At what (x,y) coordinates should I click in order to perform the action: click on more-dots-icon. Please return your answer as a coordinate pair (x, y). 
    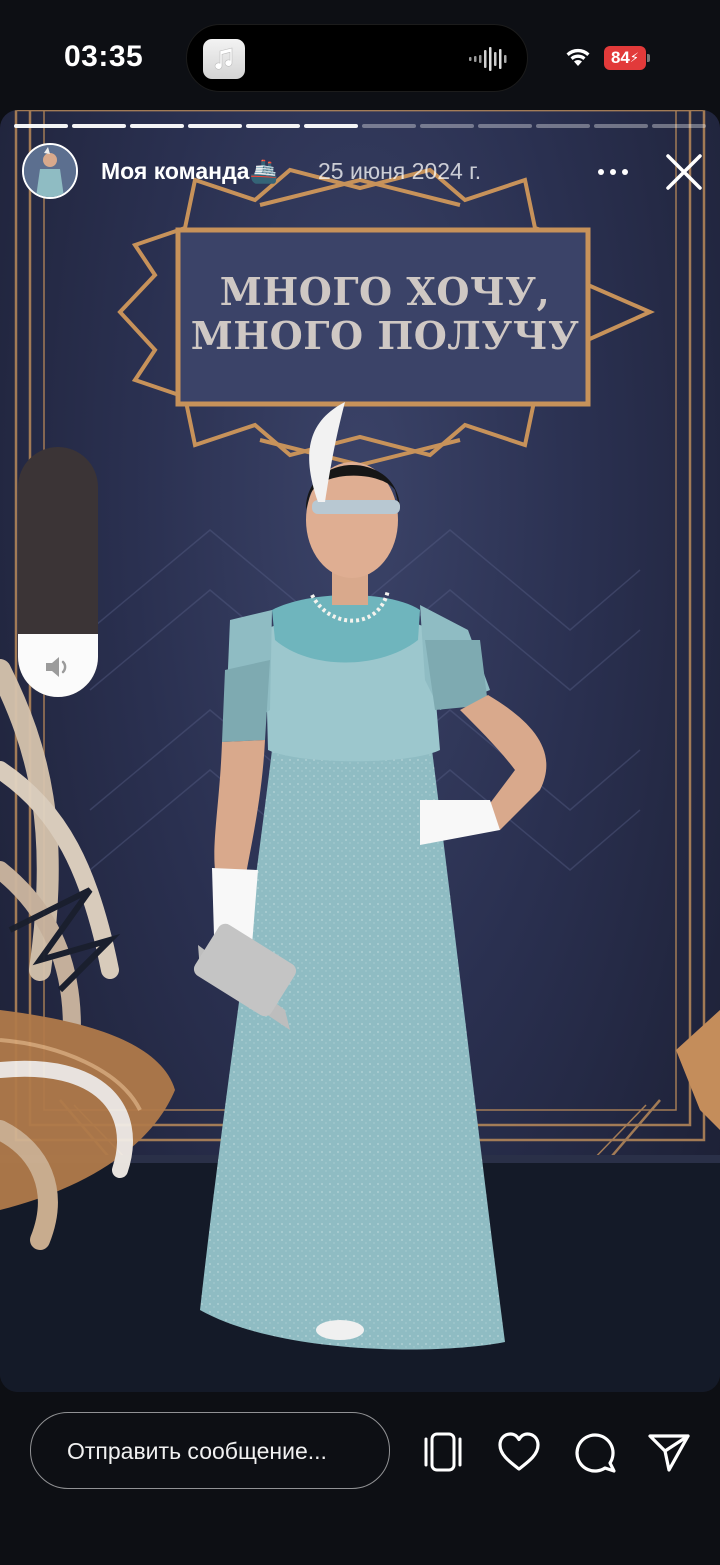
    Looking at the image, I should click on (613, 172).